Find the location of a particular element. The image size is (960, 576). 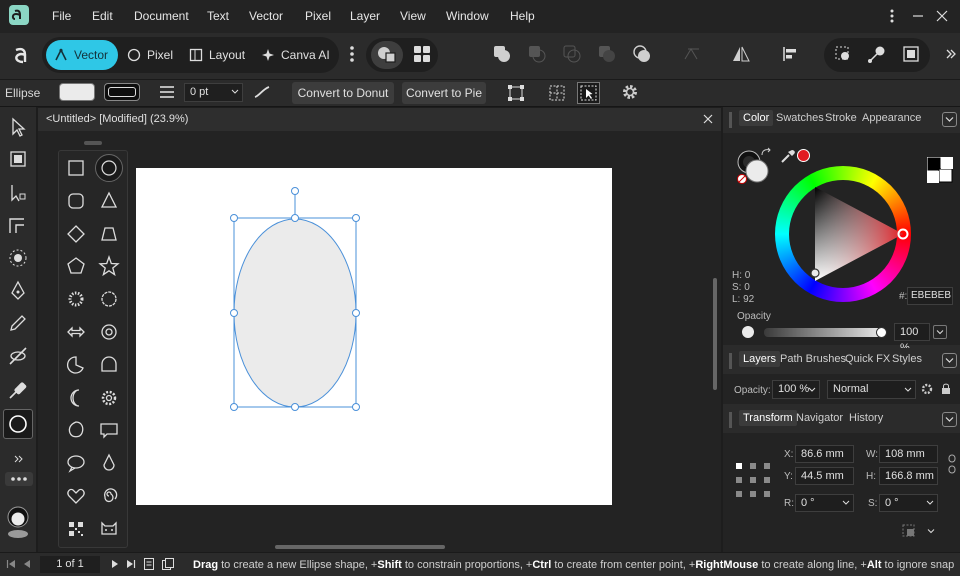

more-tools-button is located at coordinates (19, 479).